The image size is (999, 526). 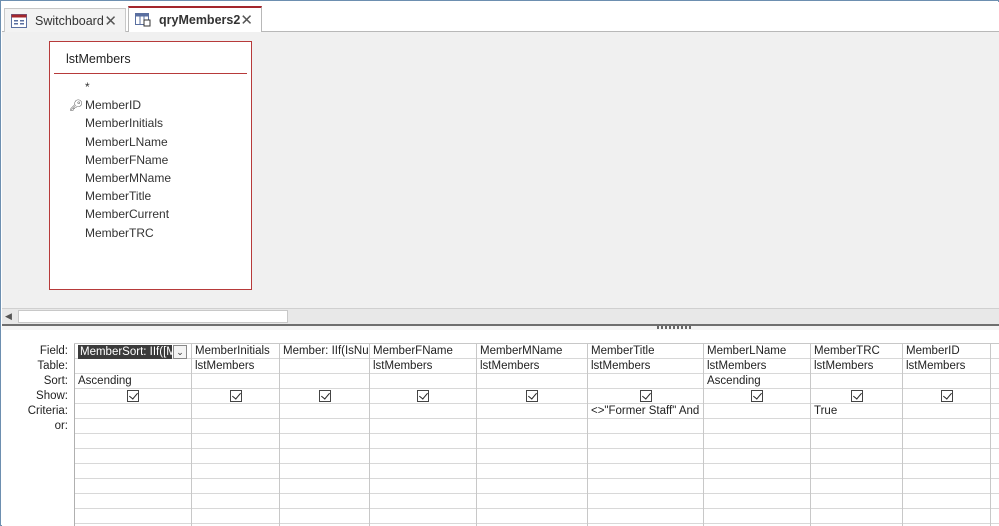 What do you see at coordinates (150, 214) in the screenshot?
I see `field-item: MemberCurrent` at bounding box center [150, 214].